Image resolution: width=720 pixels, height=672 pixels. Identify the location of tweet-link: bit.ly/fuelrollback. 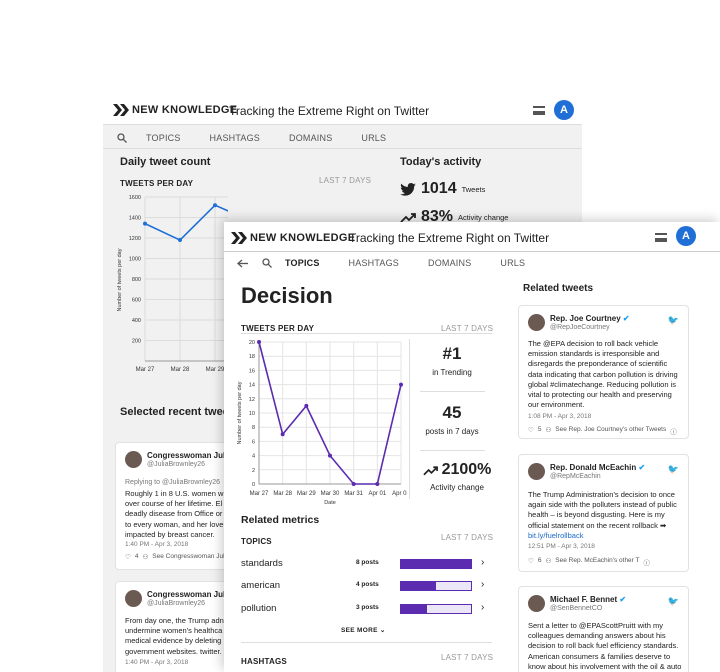
(602, 536).